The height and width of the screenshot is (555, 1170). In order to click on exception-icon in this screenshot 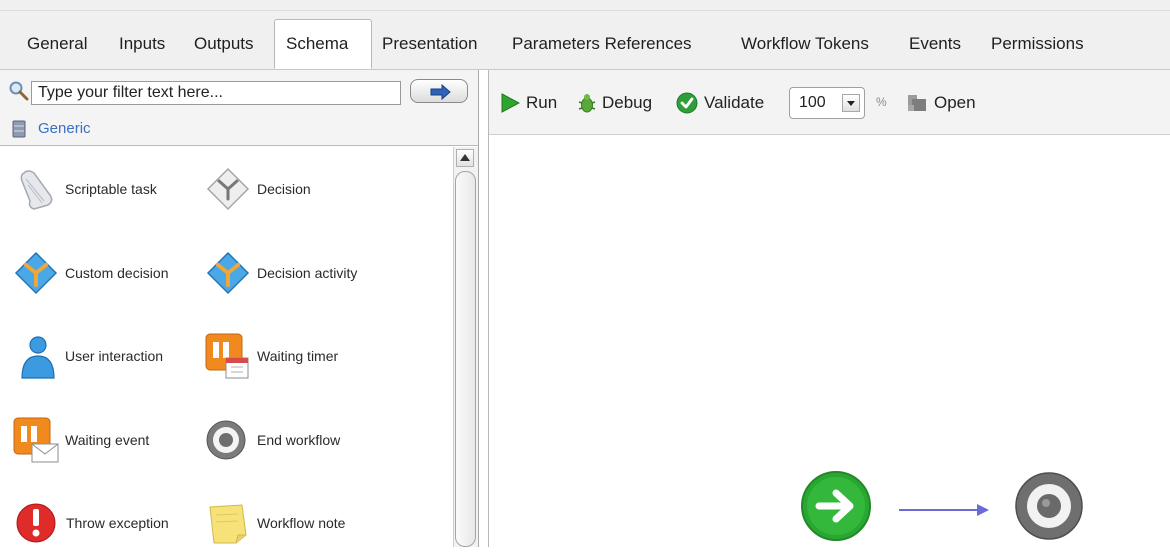, I will do `click(36, 523)`.